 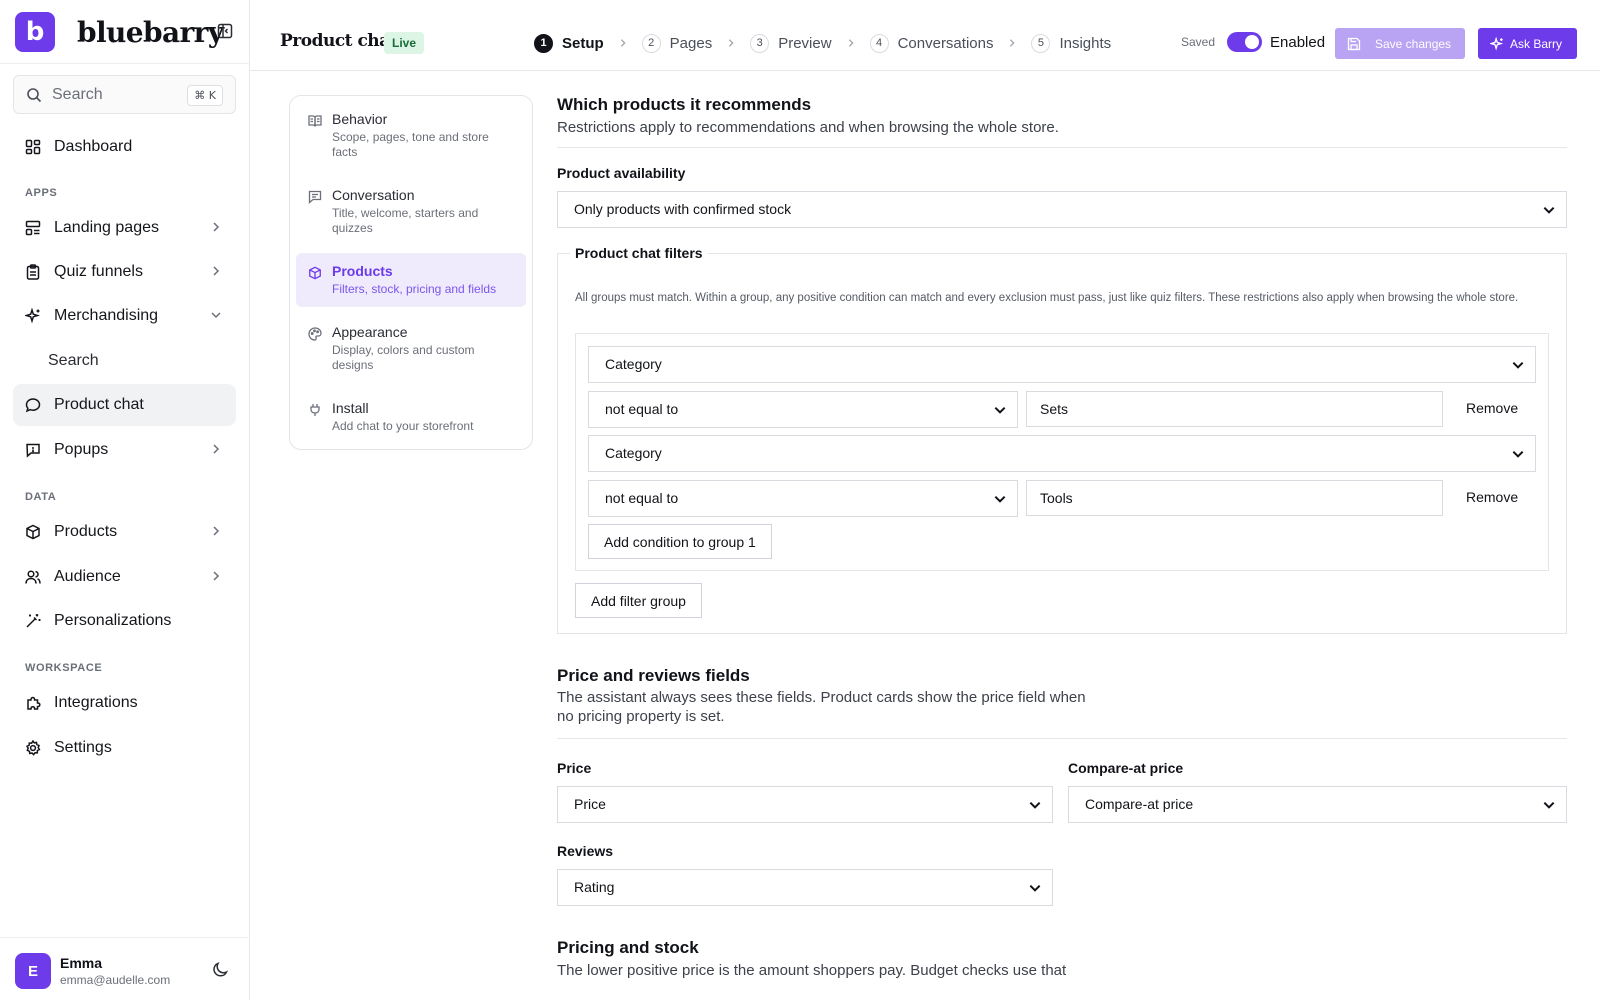 I want to click on brand-logo: b, so click(x=35, y=32).